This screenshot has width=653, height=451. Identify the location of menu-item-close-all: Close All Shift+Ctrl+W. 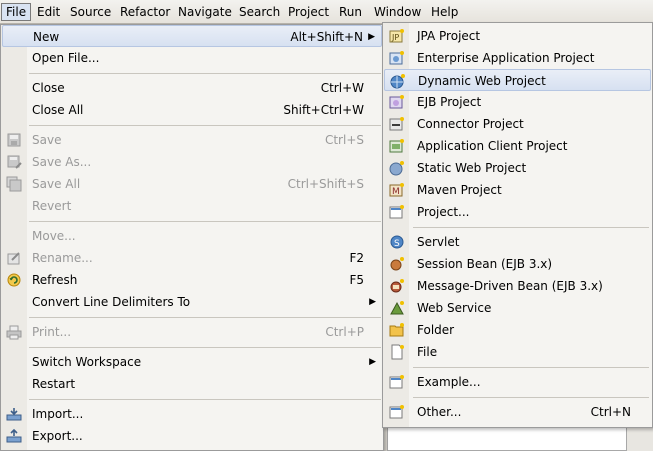
(192, 110).